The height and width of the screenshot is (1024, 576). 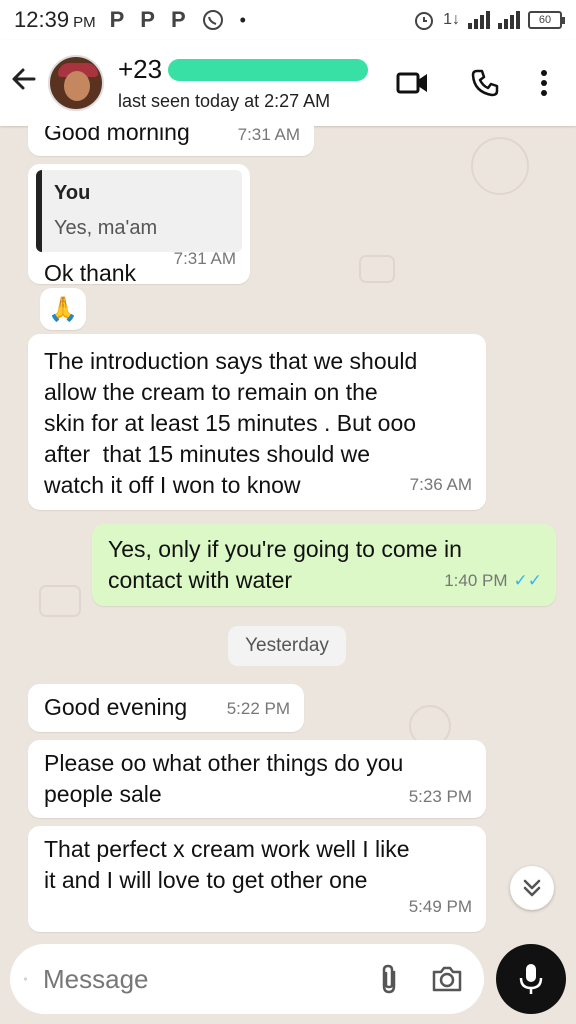 I want to click on notification-icons: P P P •, so click(x=178, y=20).